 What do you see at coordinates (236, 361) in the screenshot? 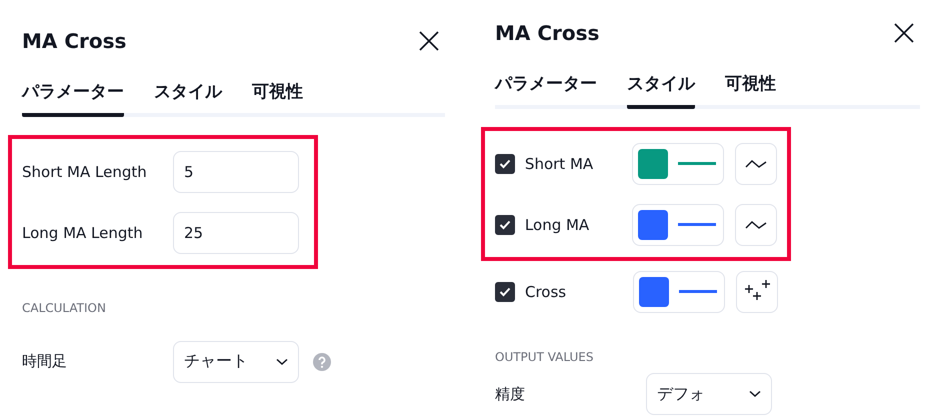
I see `select-dropdown: チャート` at bounding box center [236, 361].